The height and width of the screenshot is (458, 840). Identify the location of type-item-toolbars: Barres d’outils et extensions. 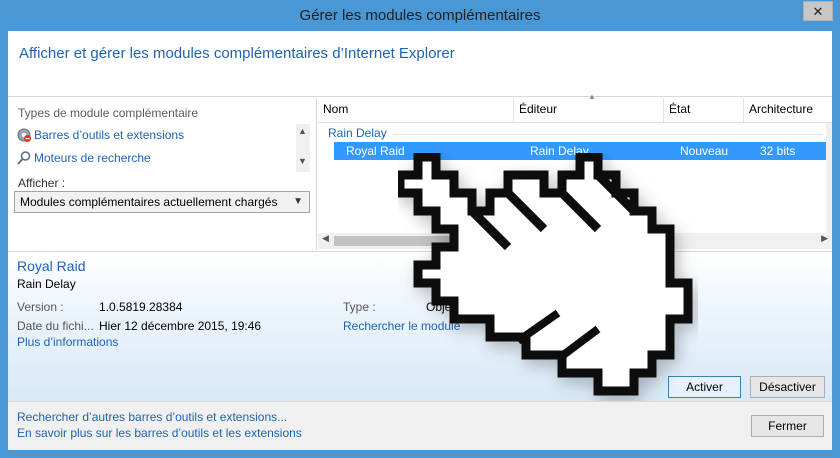
(154, 135).